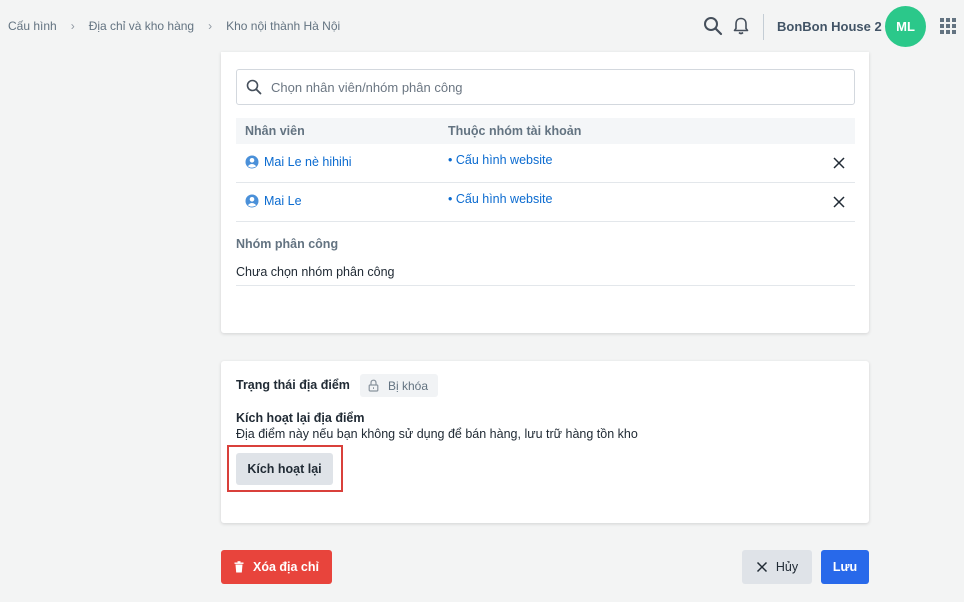 This screenshot has height=602, width=964. Describe the element at coordinates (275, 131) in the screenshot. I see `column-header-staff: Nhân viên` at that location.